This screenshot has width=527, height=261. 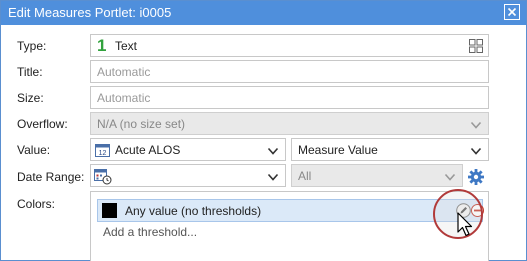 I want to click on date-scope-value: All, so click(x=305, y=176).